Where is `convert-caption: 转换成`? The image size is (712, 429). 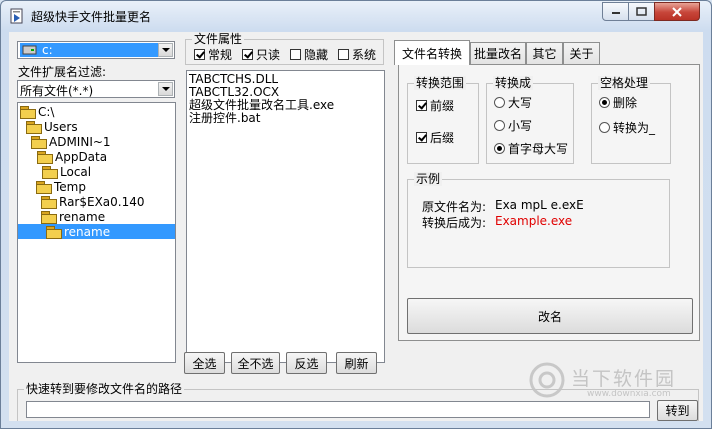 convert-caption: 转换成 is located at coordinates (513, 83).